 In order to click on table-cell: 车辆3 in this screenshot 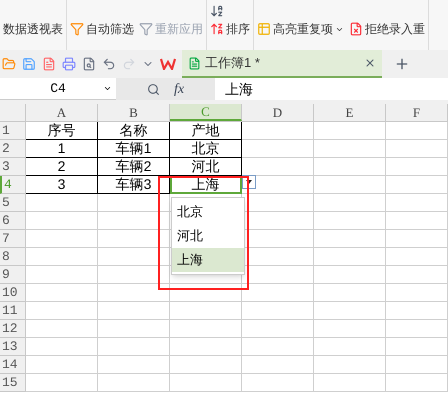, I will do `click(134, 185)`.